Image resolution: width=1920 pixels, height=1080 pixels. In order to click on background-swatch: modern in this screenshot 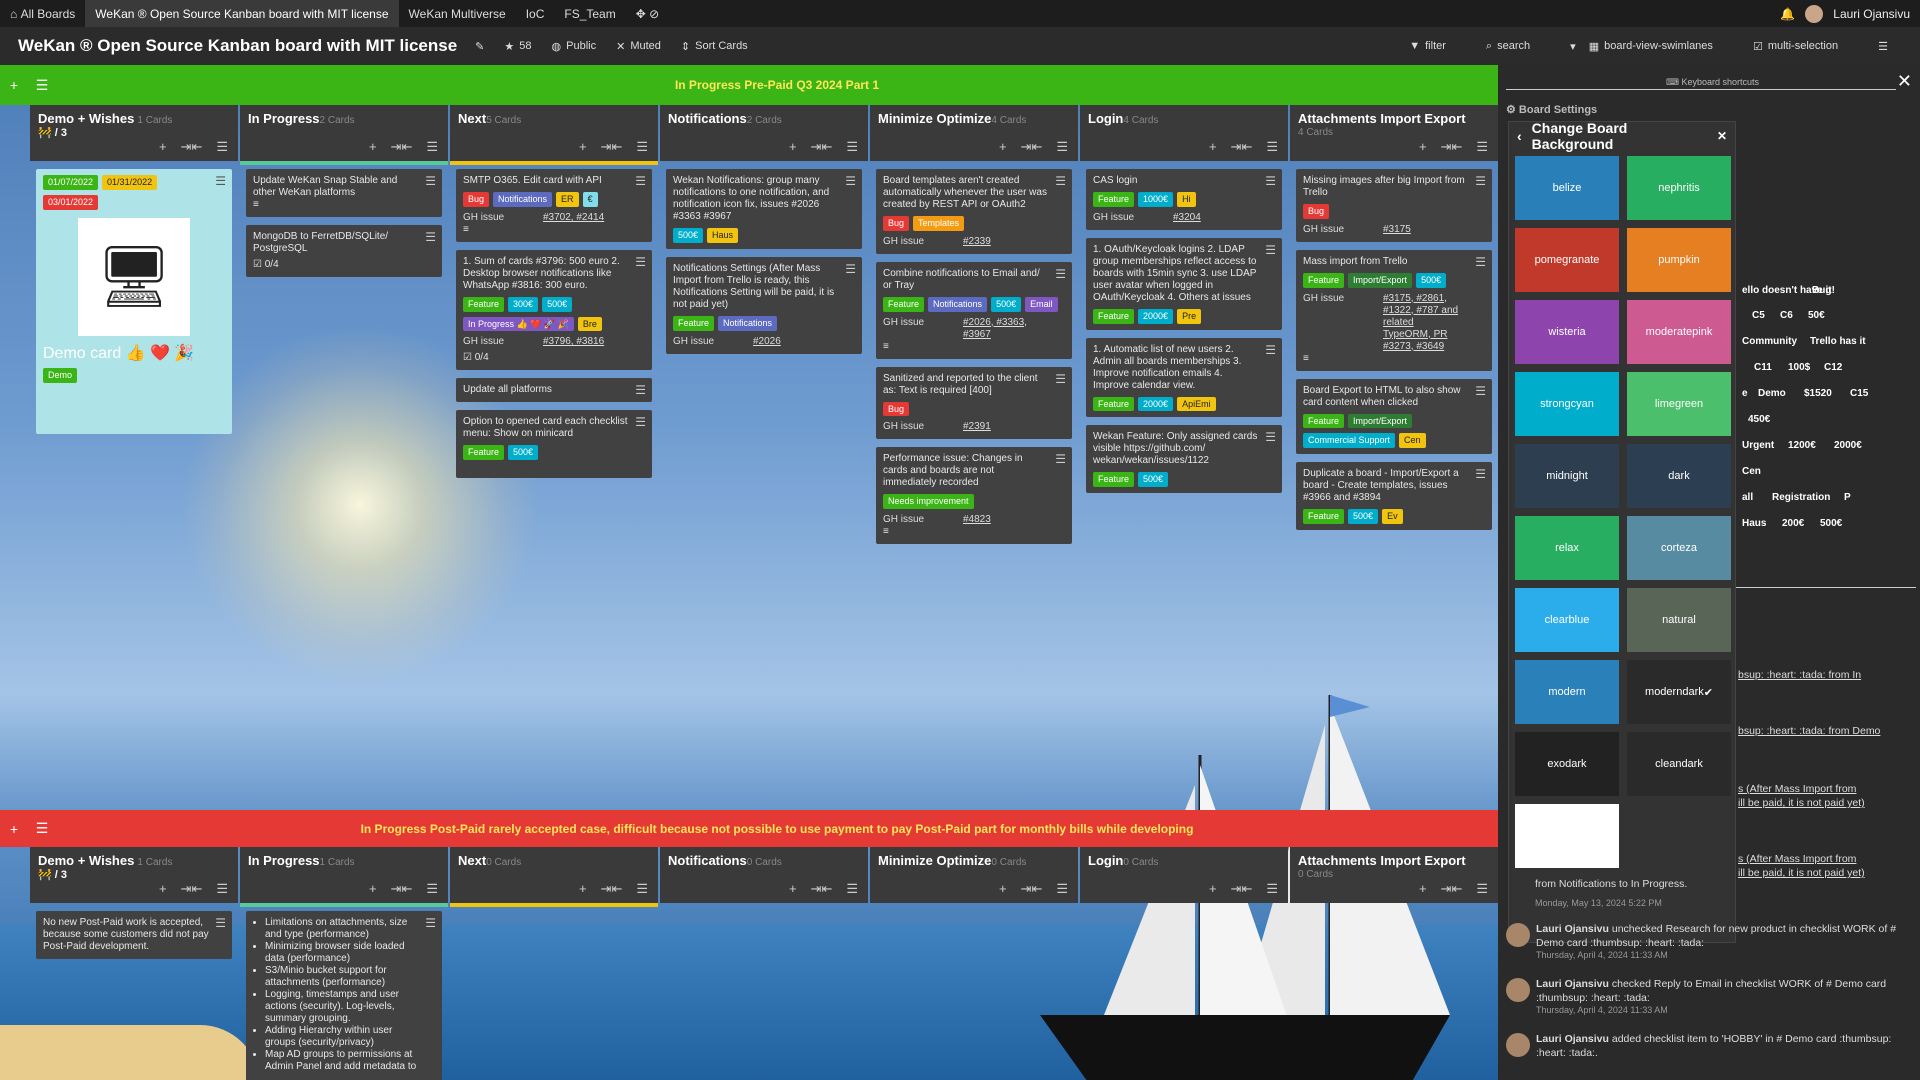, I will do `click(1567, 692)`.